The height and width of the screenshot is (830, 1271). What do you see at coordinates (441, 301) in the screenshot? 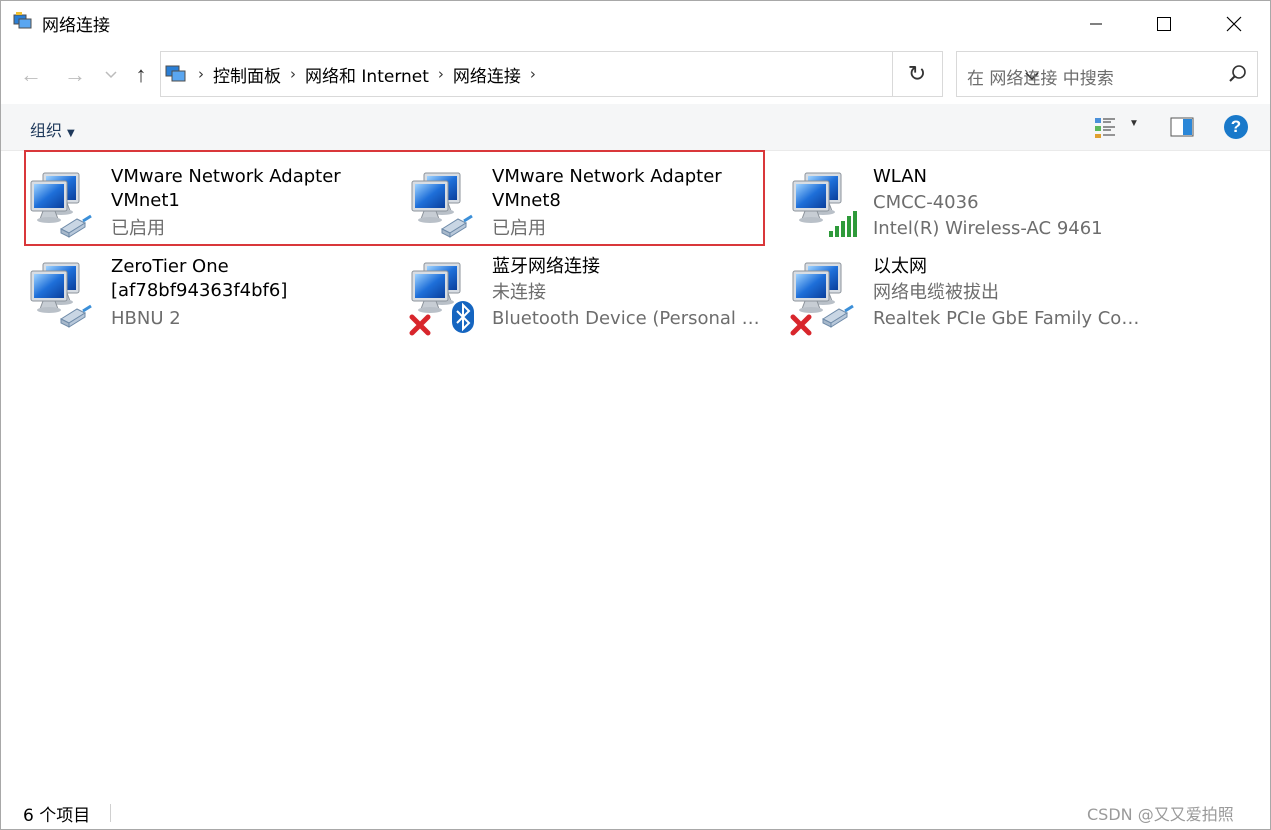
I see `bluetooth-adapter-disconnected-icon` at bounding box center [441, 301].